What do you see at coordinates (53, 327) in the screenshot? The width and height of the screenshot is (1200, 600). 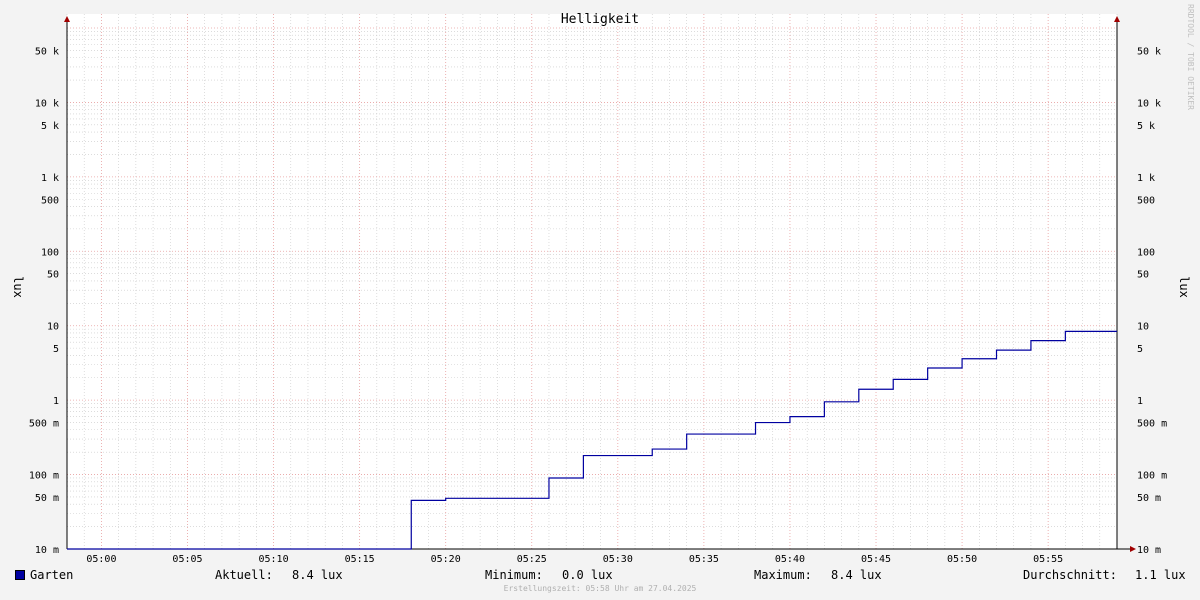 I see `y-tick-label-left: 10` at bounding box center [53, 327].